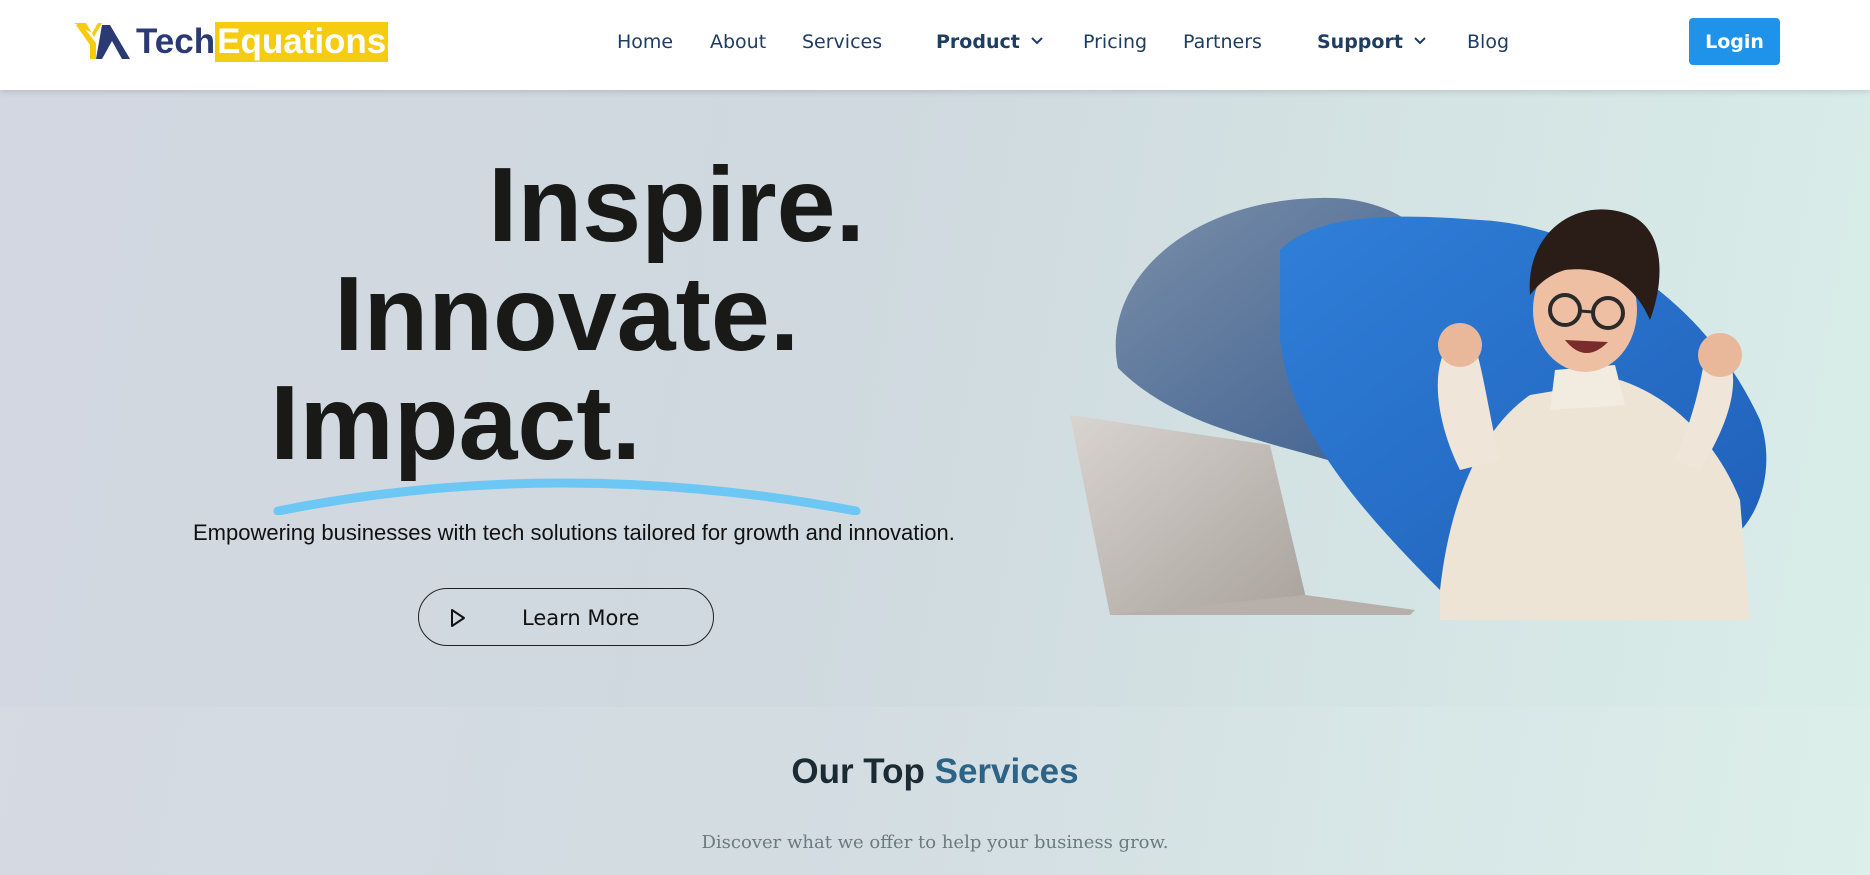 Image resolution: width=1870 pixels, height=875 pixels. What do you see at coordinates (858, 771) in the screenshot?
I see `services-title-prefix: Our Top` at bounding box center [858, 771].